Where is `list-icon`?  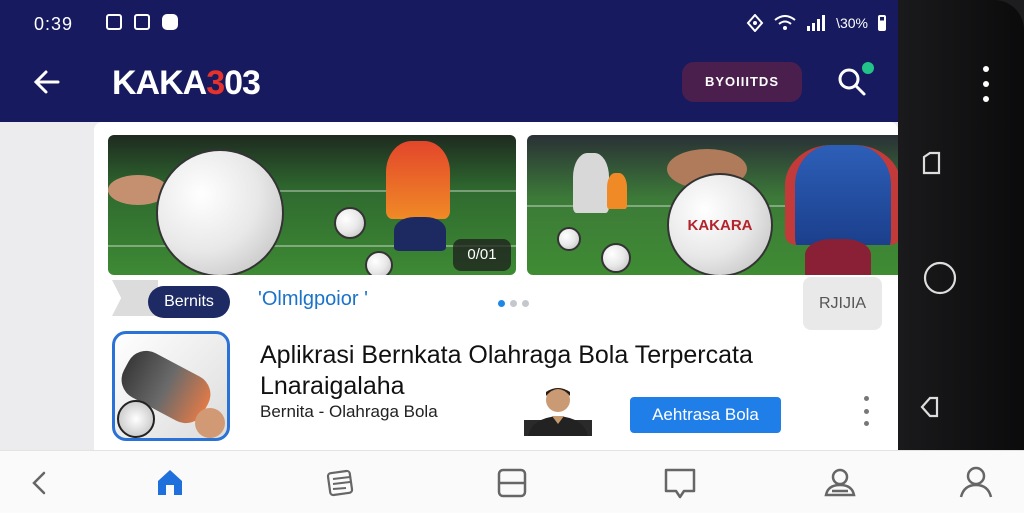
list-icon is located at coordinates (342, 483).